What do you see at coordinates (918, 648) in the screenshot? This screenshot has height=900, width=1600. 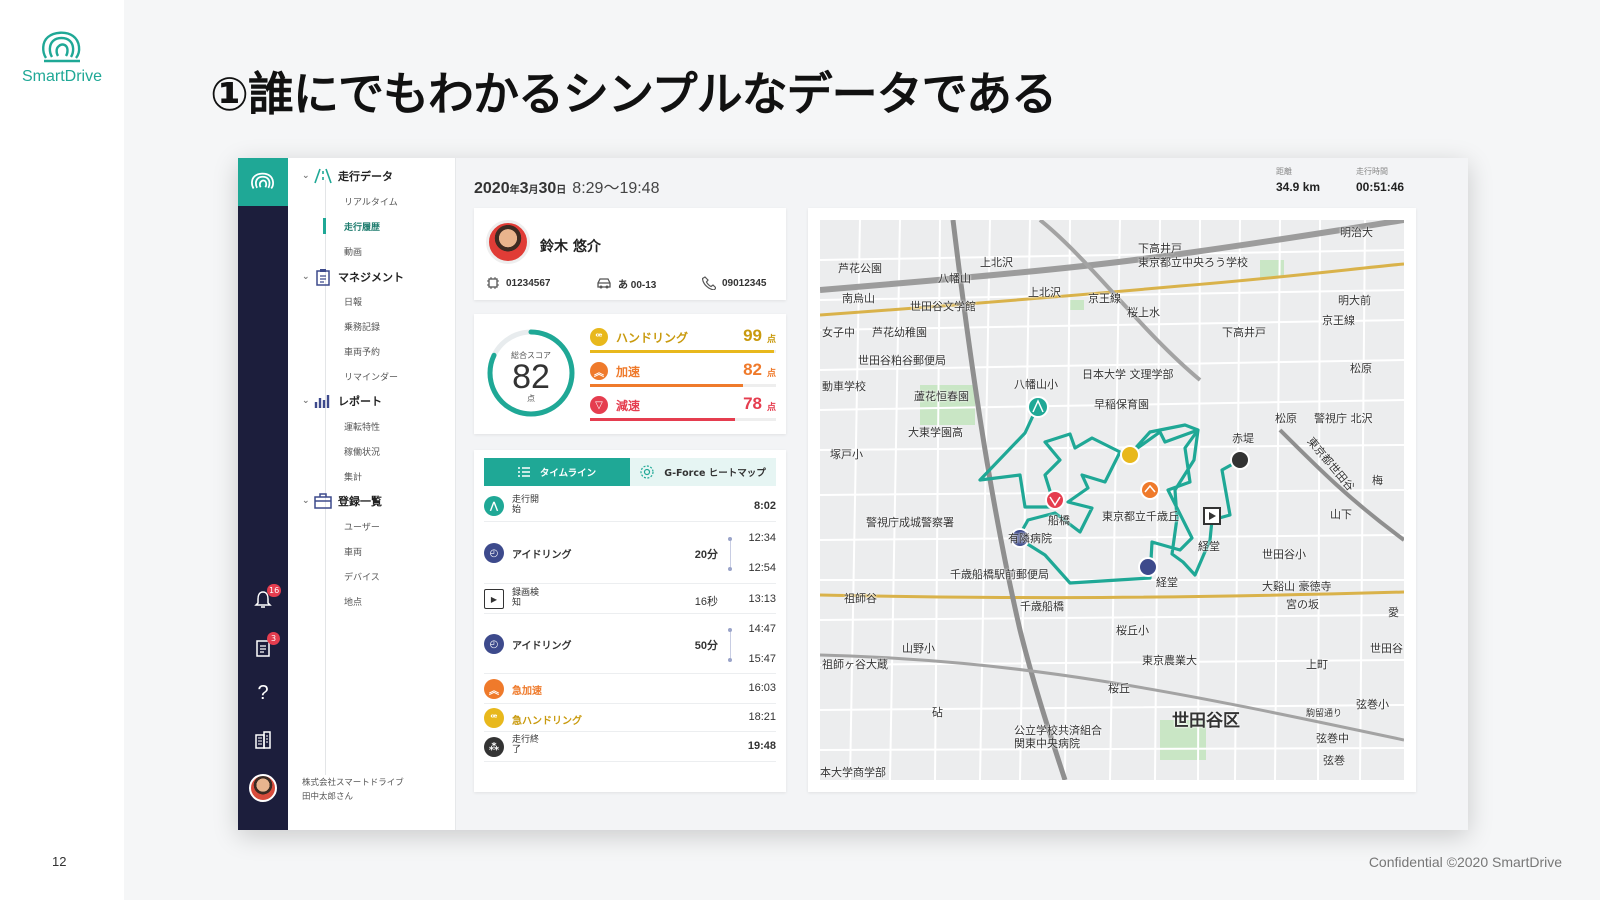 I see `map-place-label: 山野小` at bounding box center [918, 648].